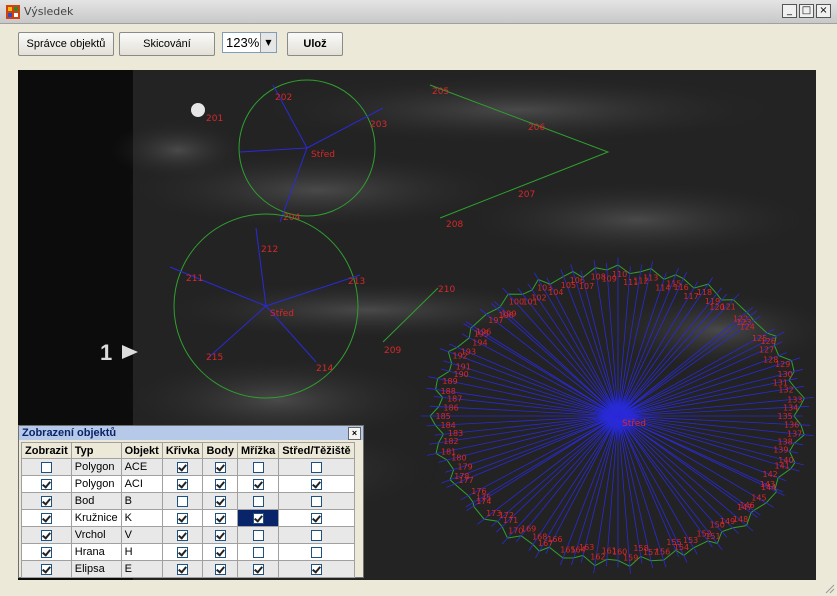 This screenshot has height=596, width=837. I want to click on table-row: Vrchol V, so click(188, 535).